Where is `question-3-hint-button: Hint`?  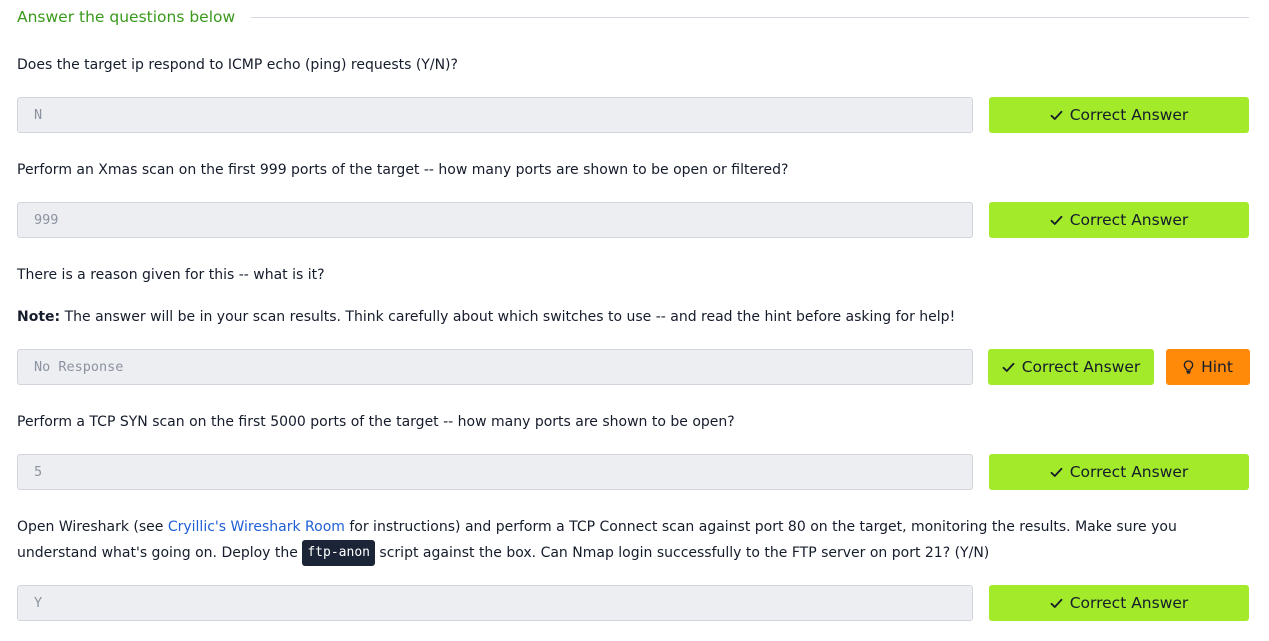
question-3-hint-button: Hint is located at coordinates (1208, 367).